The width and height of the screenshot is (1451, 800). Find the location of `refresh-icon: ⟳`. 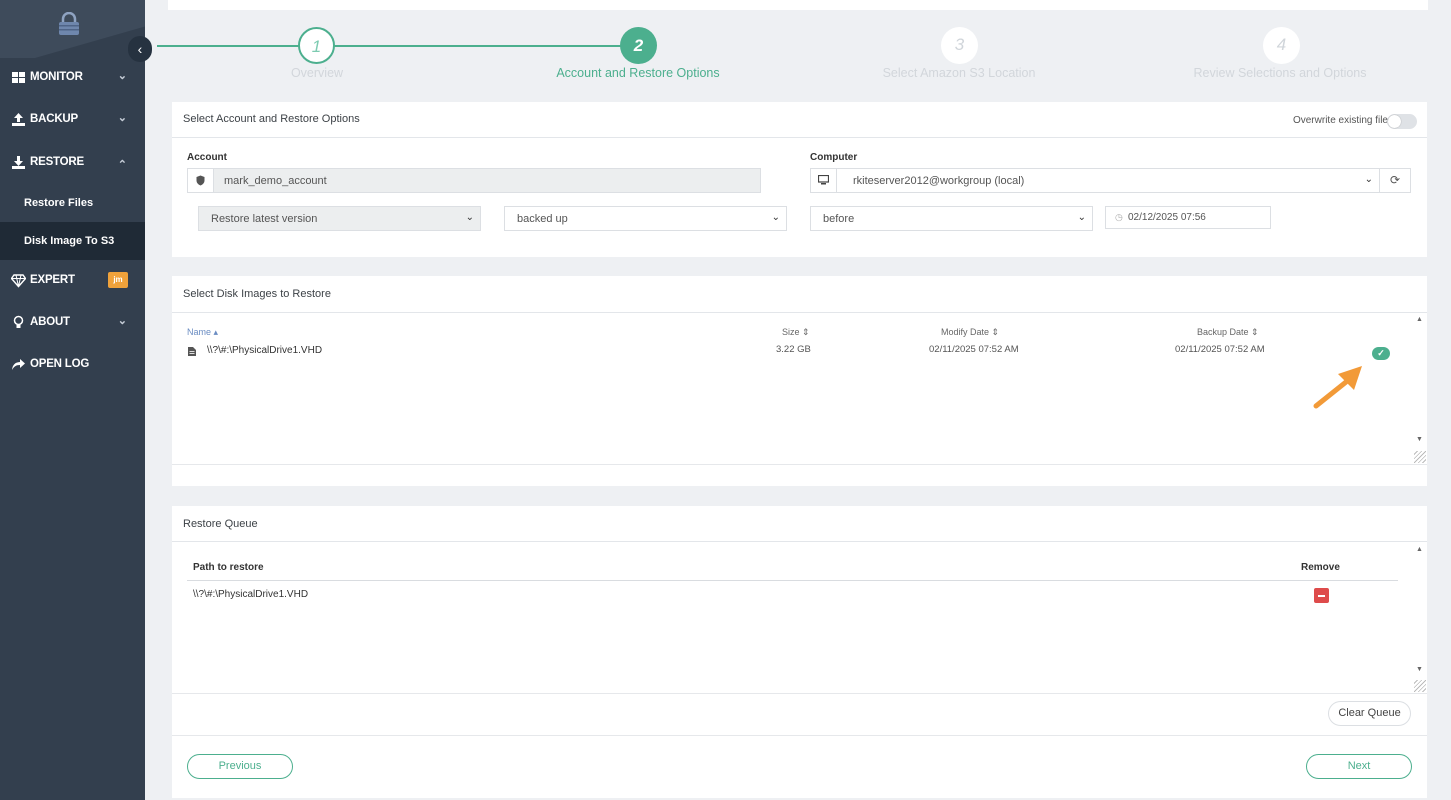

refresh-icon: ⟳ is located at coordinates (1395, 180).